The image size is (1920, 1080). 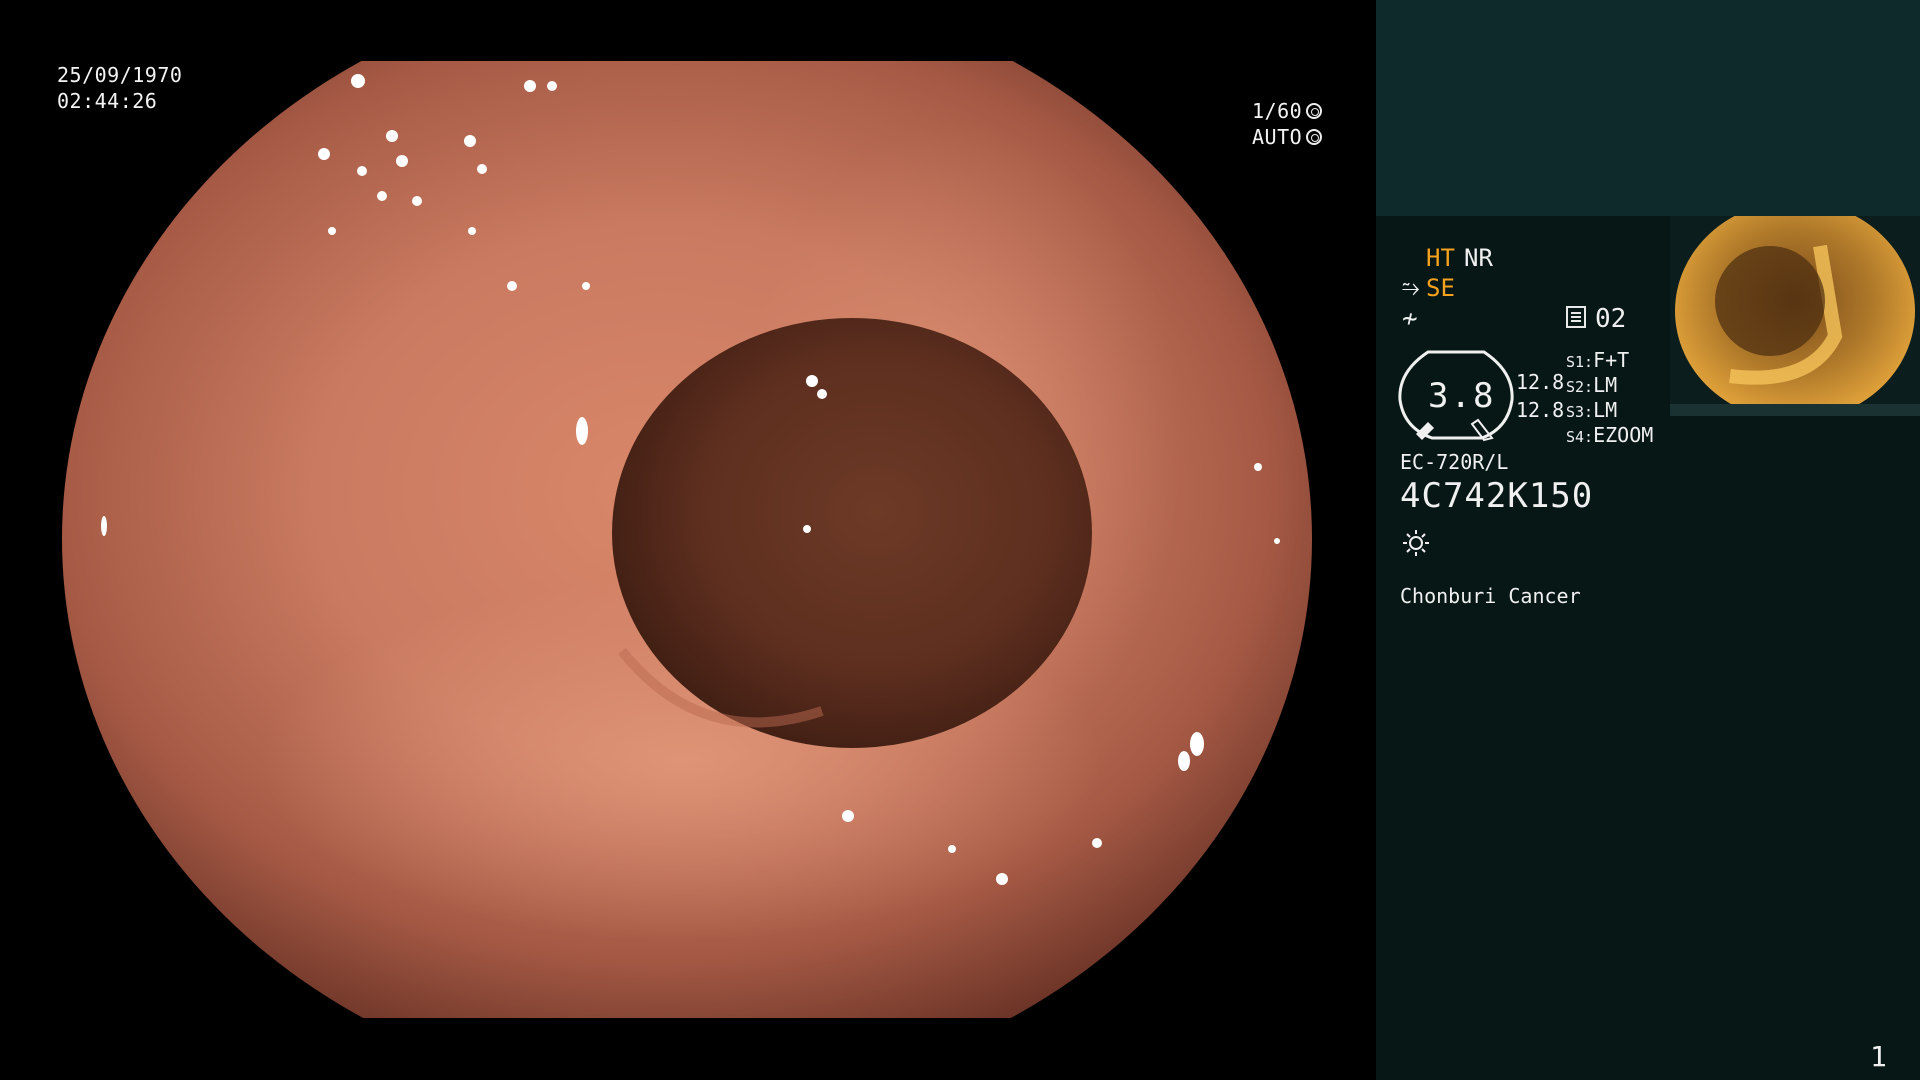 What do you see at coordinates (1314, 111) in the screenshot?
I see `aperture-icon` at bounding box center [1314, 111].